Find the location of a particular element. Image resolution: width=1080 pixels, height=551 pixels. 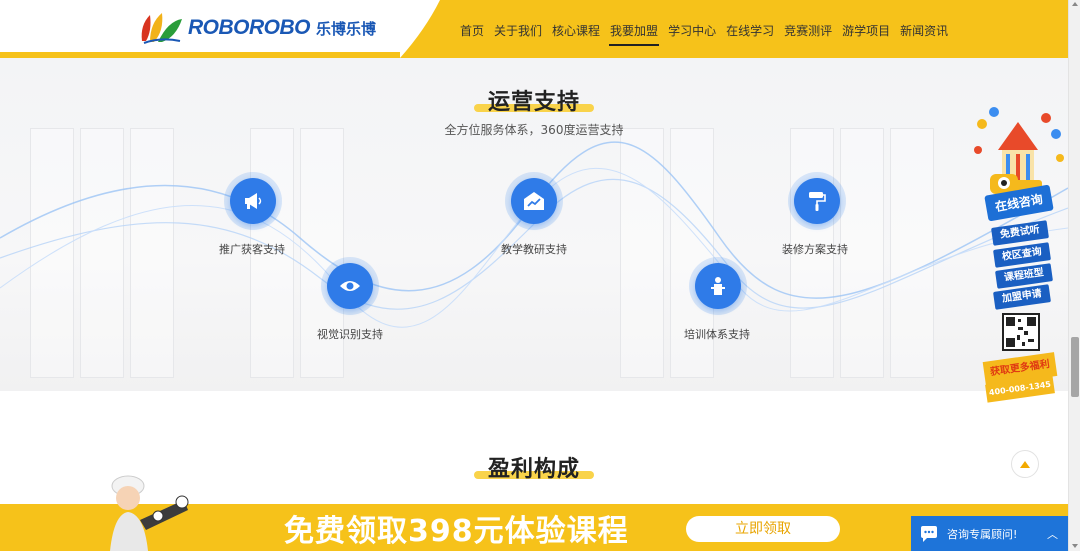

nav-courses: 核心课程 is located at coordinates (576, 29).